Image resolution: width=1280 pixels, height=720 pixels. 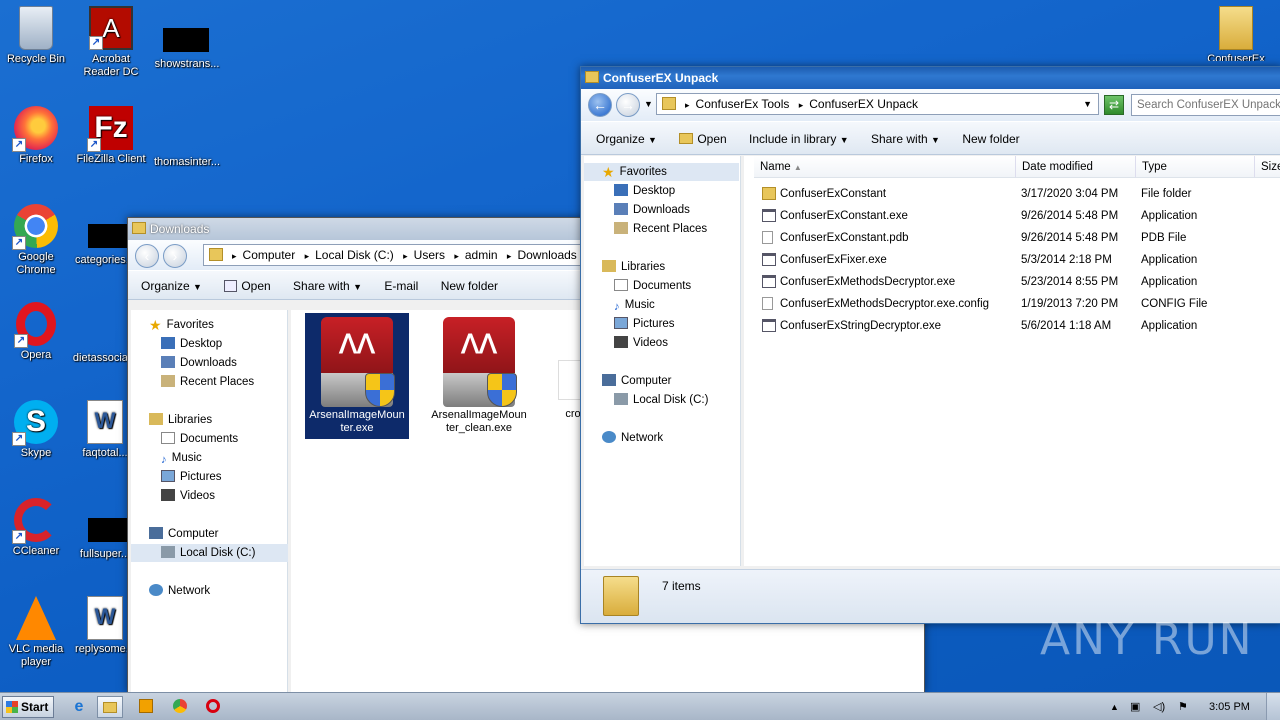 What do you see at coordinates (621, 323) in the screenshot?
I see `pictures-icon` at bounding box center [621, 323].